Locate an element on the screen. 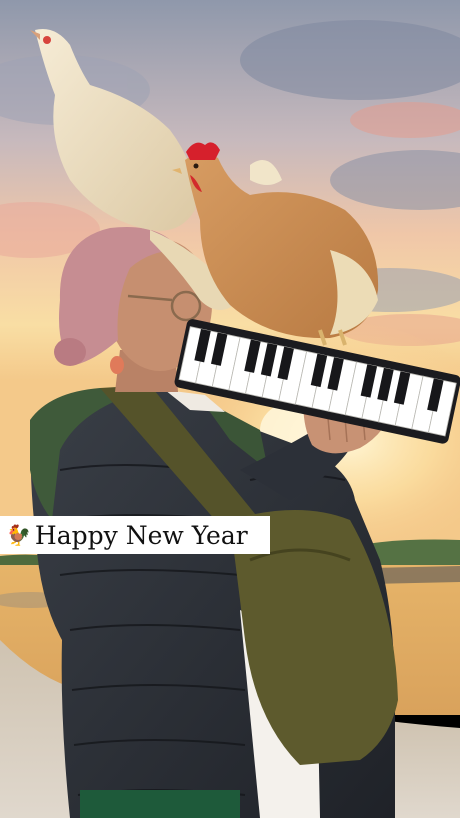 The image size is (460, 818). hair-bun is located at coordinates (70, 352).